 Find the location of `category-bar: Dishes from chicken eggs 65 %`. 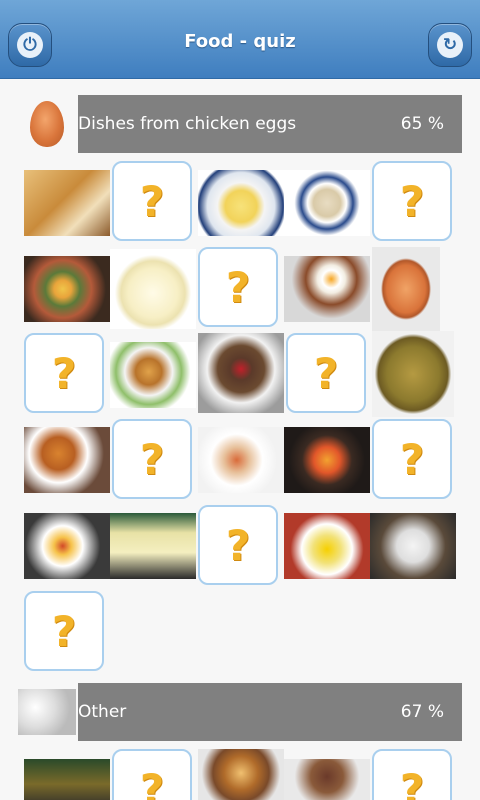

category-bar: Dishes from chicken eggs 65 % is located at coordinates (270, 124).